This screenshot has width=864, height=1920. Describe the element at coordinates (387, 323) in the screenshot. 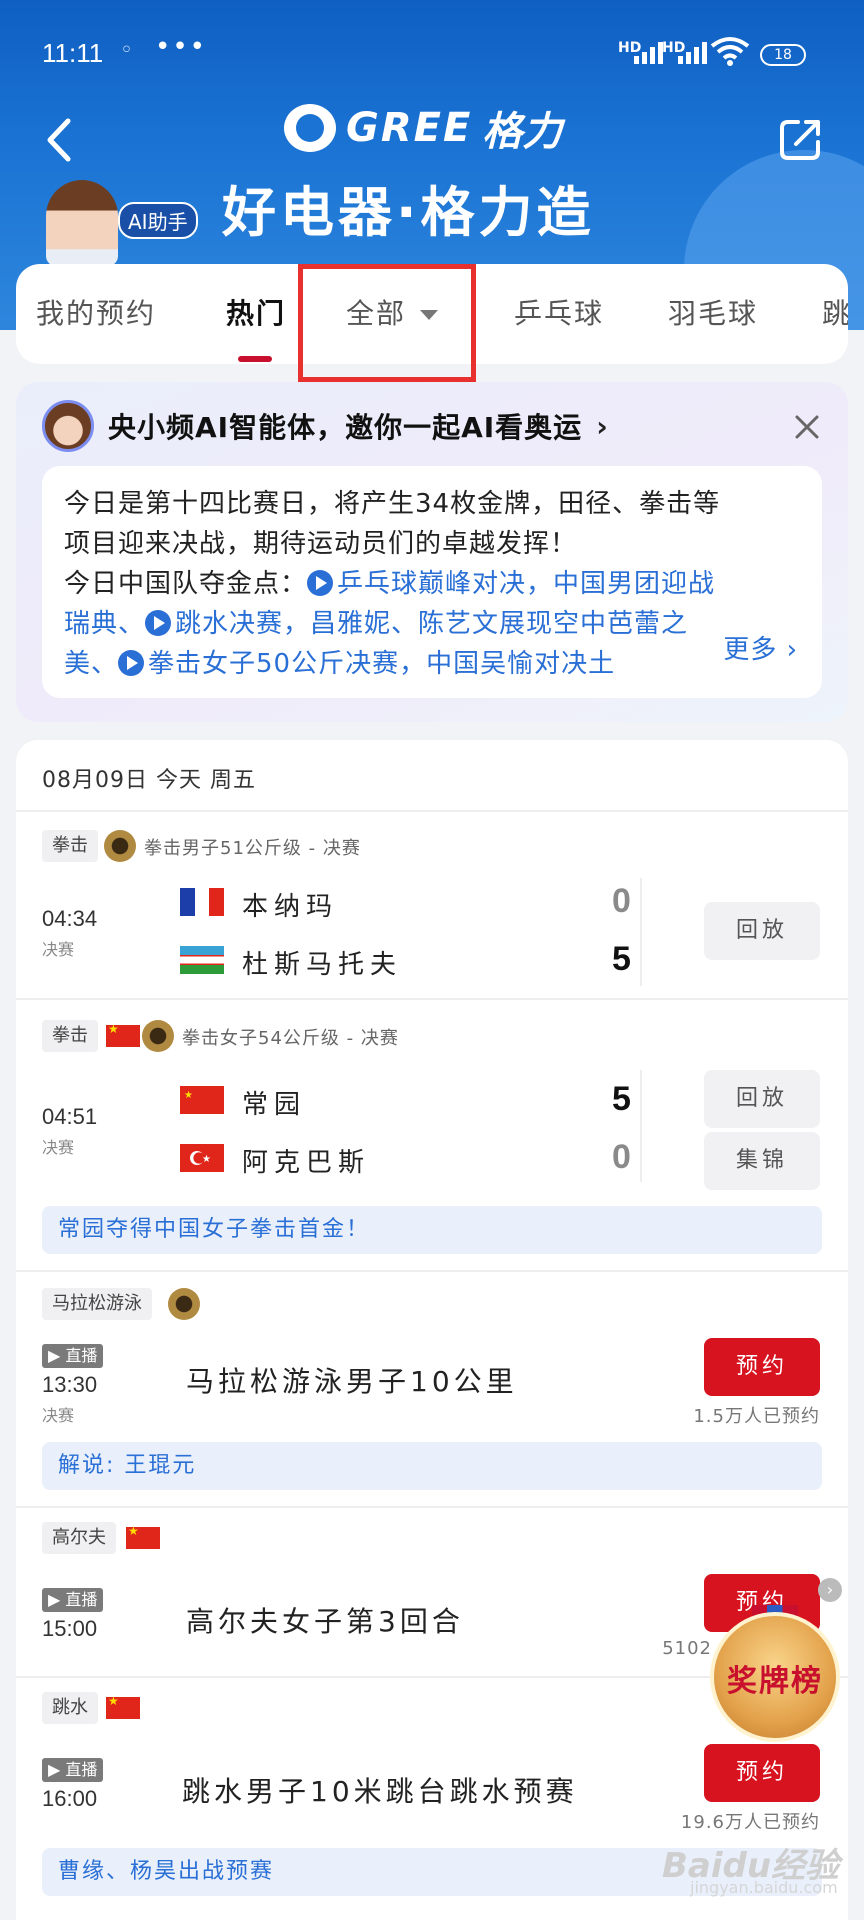

I see `highlight-box` at that location.